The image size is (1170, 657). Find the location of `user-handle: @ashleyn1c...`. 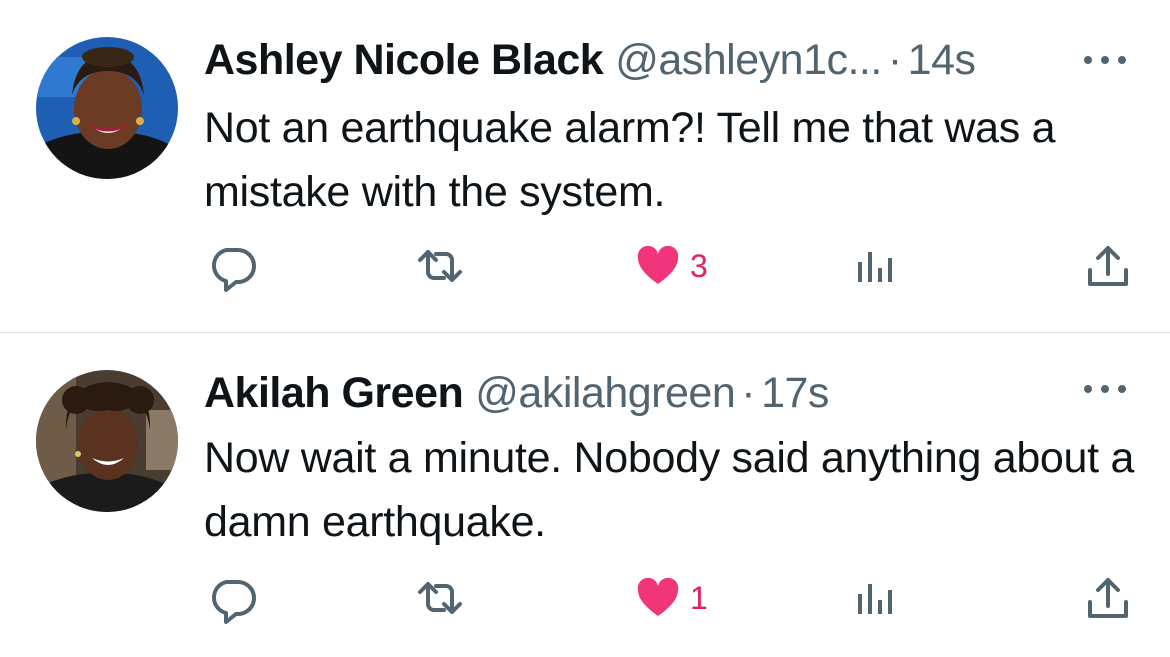

user-handle: @ashleyn1c... is located at coordinates (748, 60).